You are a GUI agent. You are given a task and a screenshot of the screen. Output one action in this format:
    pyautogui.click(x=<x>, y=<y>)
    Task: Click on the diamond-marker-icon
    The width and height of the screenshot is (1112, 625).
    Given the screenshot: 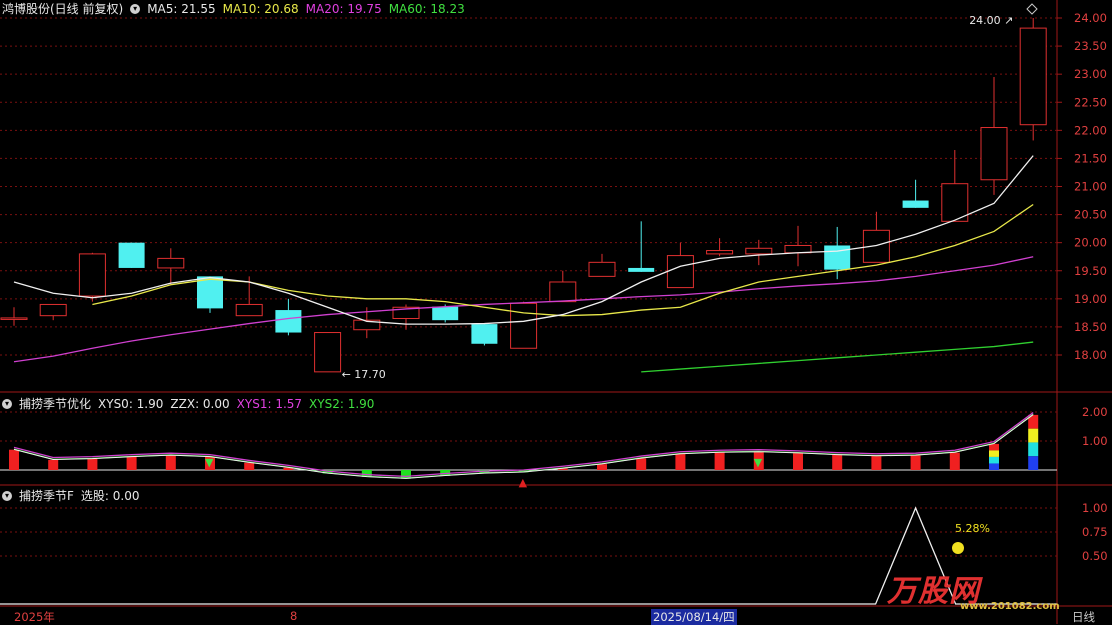 What is the action you would take?
    pyautogui.click(x=1032, y=9)
    